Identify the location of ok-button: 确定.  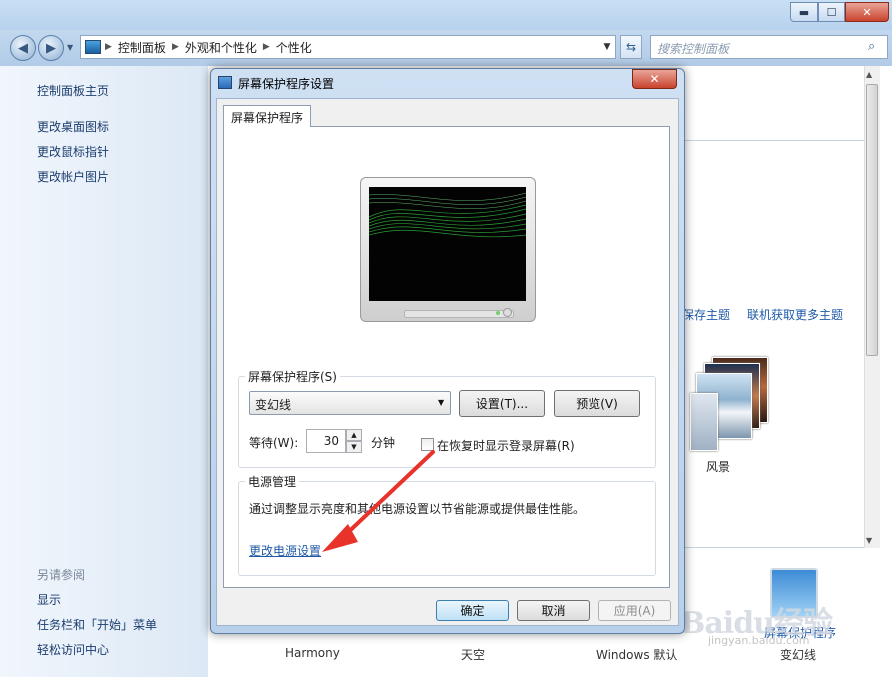
(472, 610).